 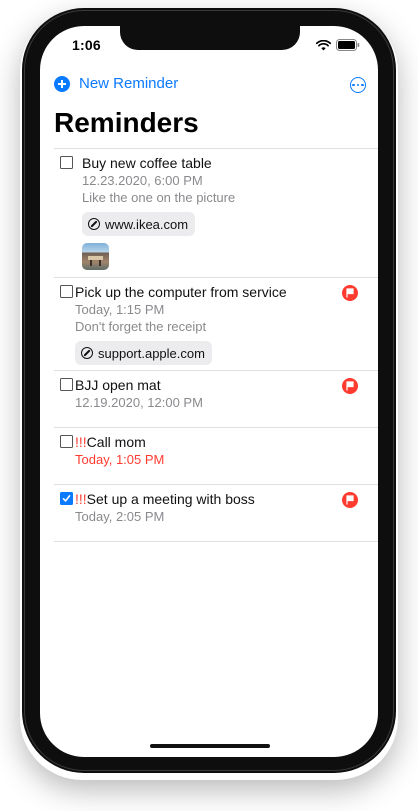 I want to click on reminder-link-text: support.apple.com, so click(x=151, y=353).